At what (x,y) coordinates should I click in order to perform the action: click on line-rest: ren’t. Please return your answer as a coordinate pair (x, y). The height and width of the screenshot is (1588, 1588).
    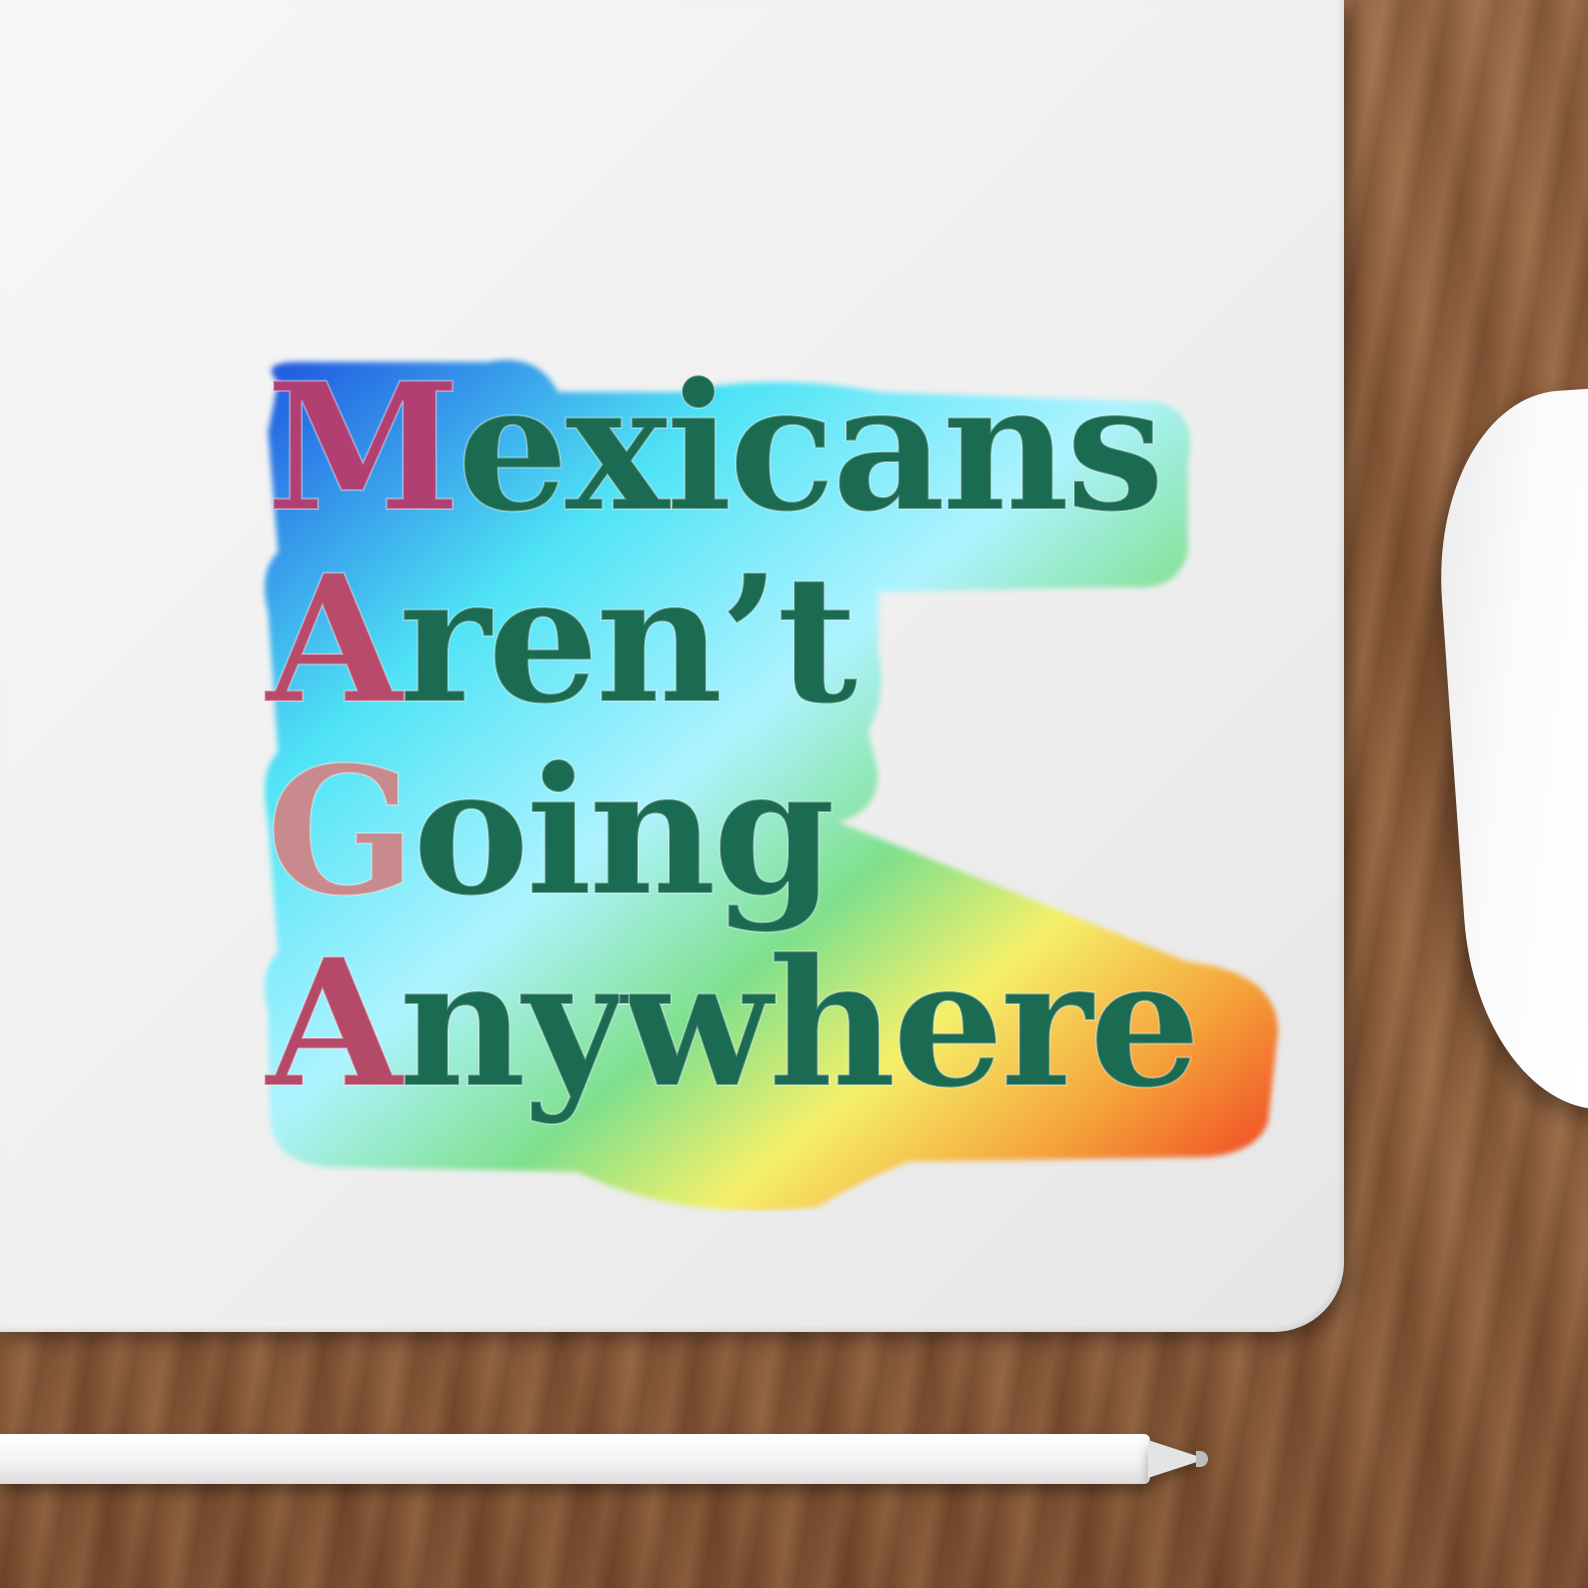
    Looking at the image, I should click on (628, 639).